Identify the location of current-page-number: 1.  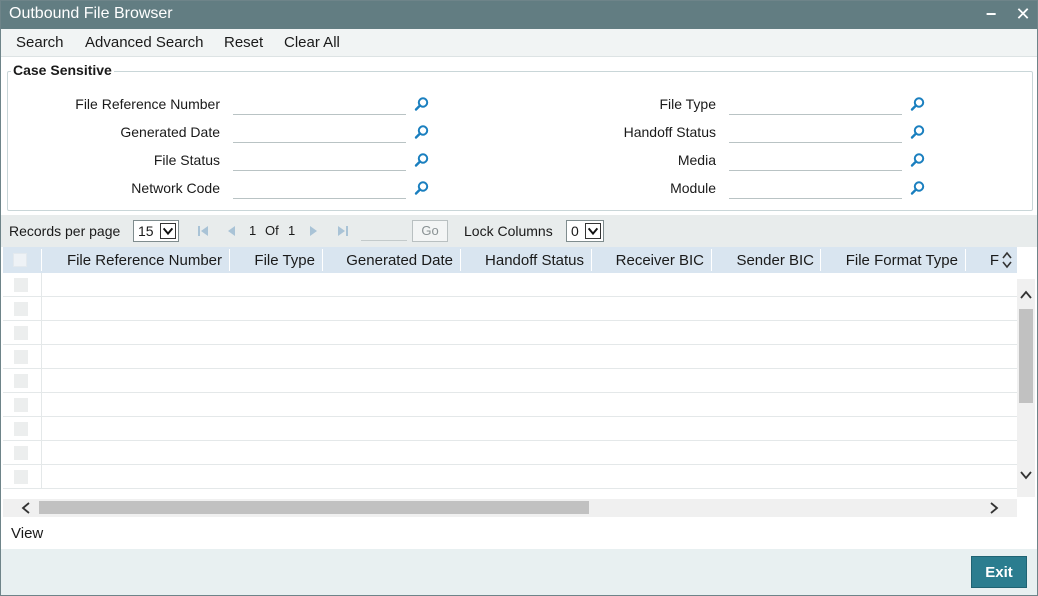
(253, 230).